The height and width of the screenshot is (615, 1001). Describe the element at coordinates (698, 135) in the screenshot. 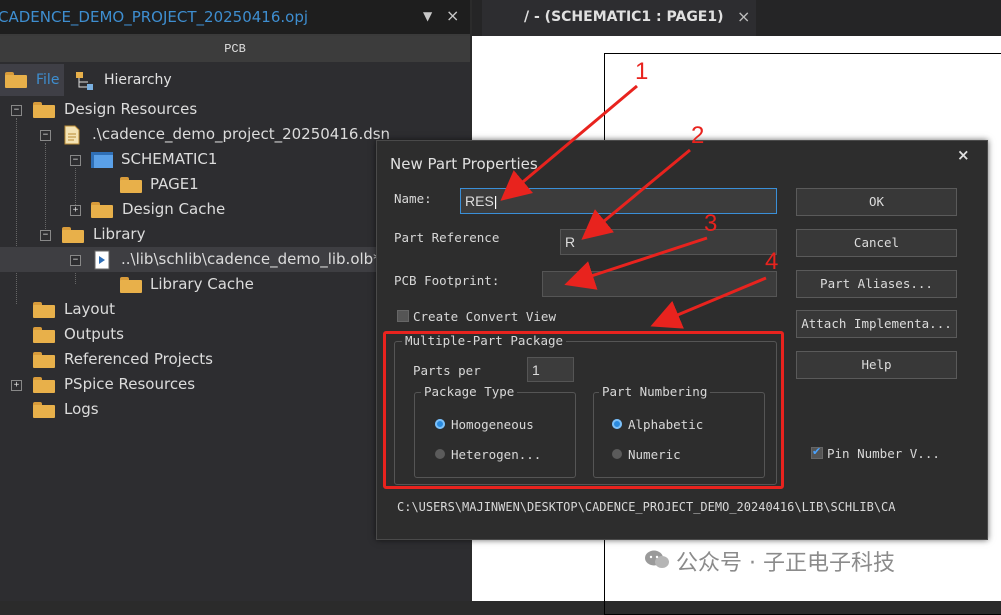

I see `annotation-number-2: 2` at that location.